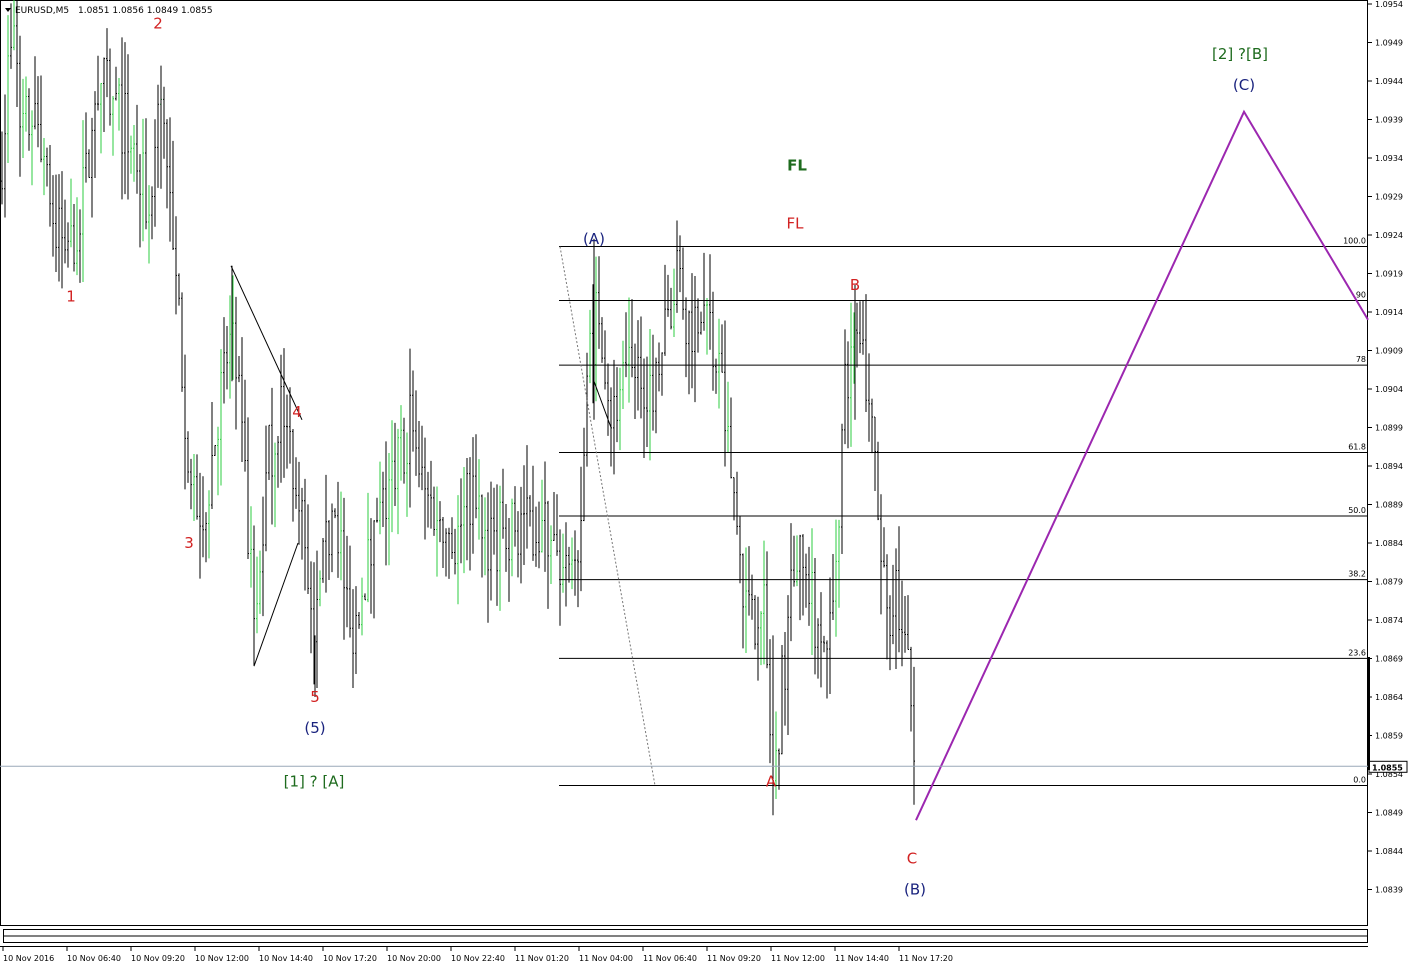  What do you see at coordinates (855, 285) in the screenshot?
I see `wave-label: B` at bounding box center [855, 285].